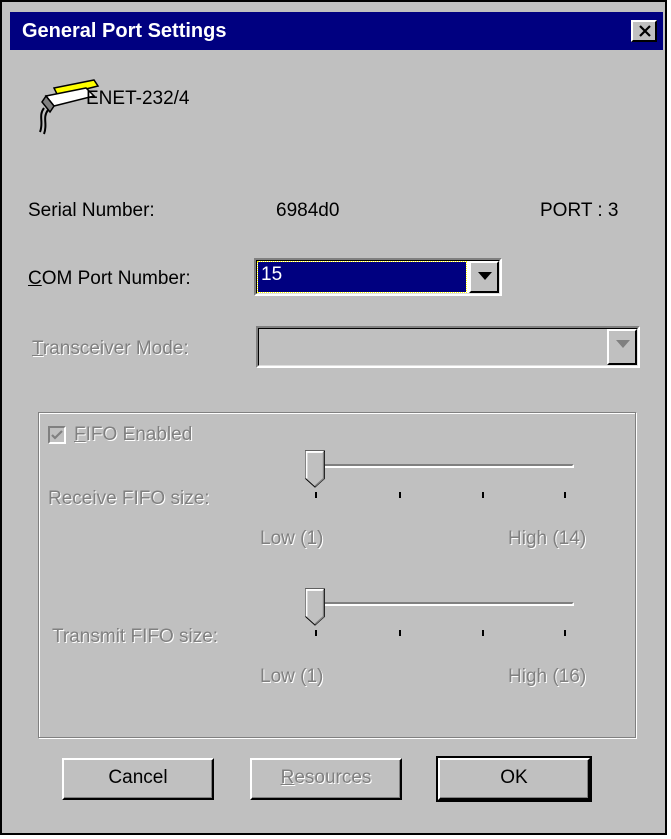  Describe the element at coordinates (292, 538) in the screenshot. I see `receive-fifo-low-label: Low (1)` at that location.